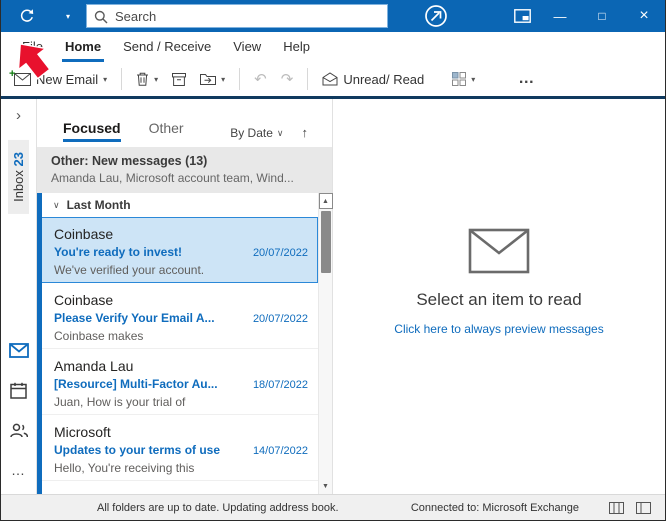 This screenshot has width=666, height=521. I want to click on tab-other: Other, so click(166, 130).